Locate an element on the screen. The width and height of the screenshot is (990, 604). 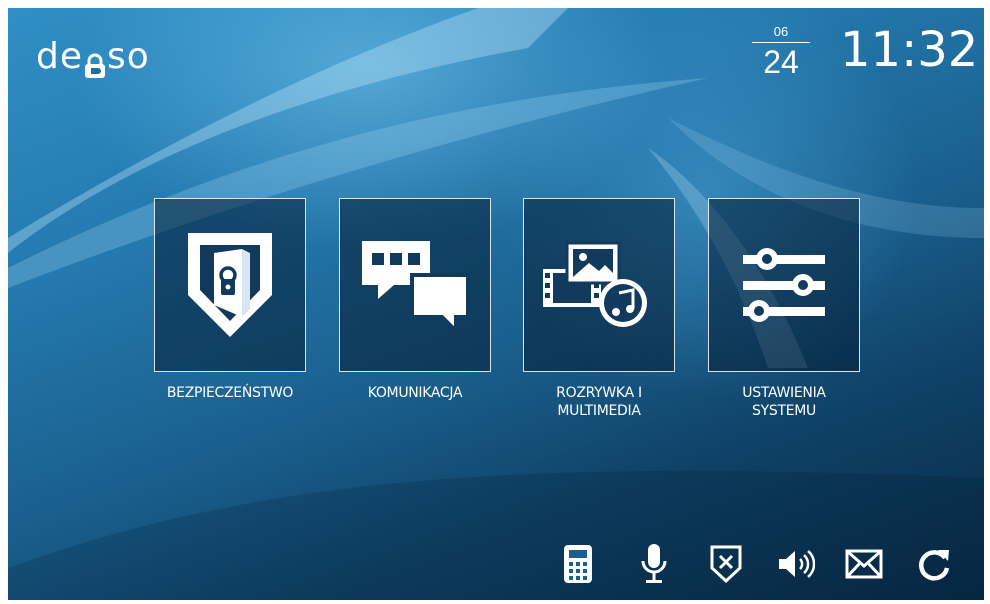
alarm-shield-x-icon is located at coordinates (726, 564).